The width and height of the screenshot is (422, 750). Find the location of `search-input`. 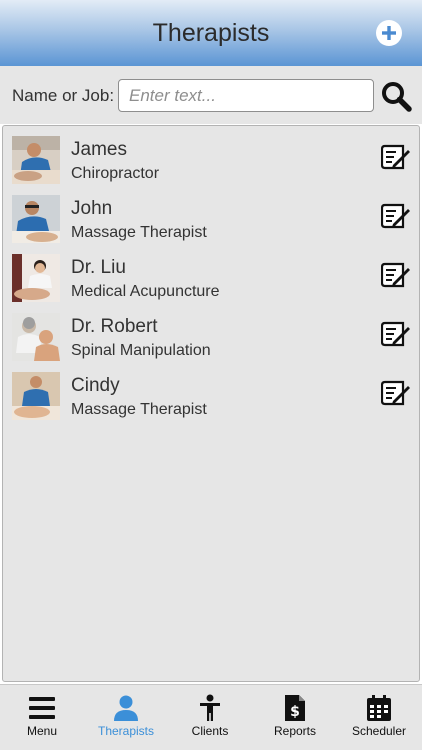

search-input is located at coordinates (246, 95).